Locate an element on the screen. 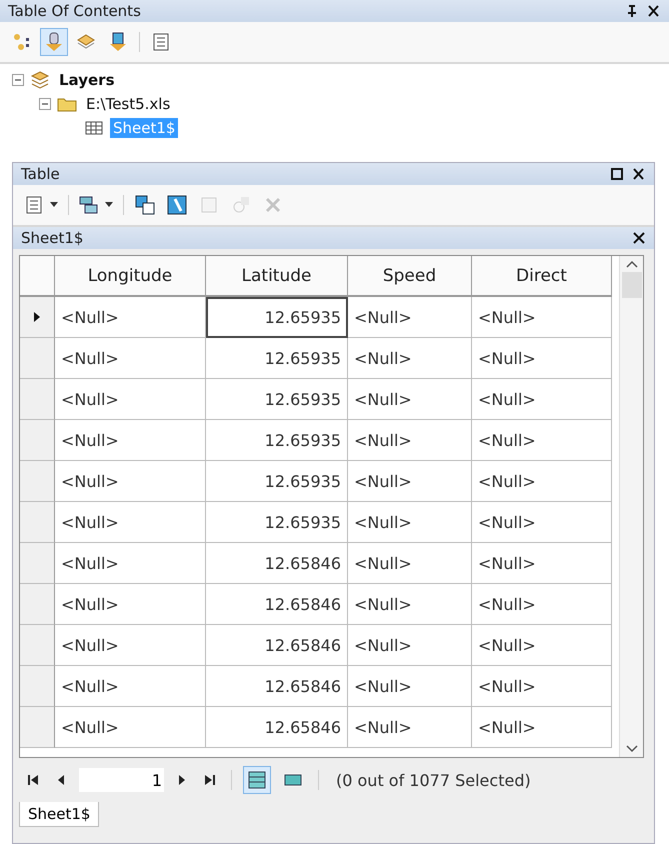 This screenshot has width=669, height=844. close-icon is located at coordinates (639, 238).